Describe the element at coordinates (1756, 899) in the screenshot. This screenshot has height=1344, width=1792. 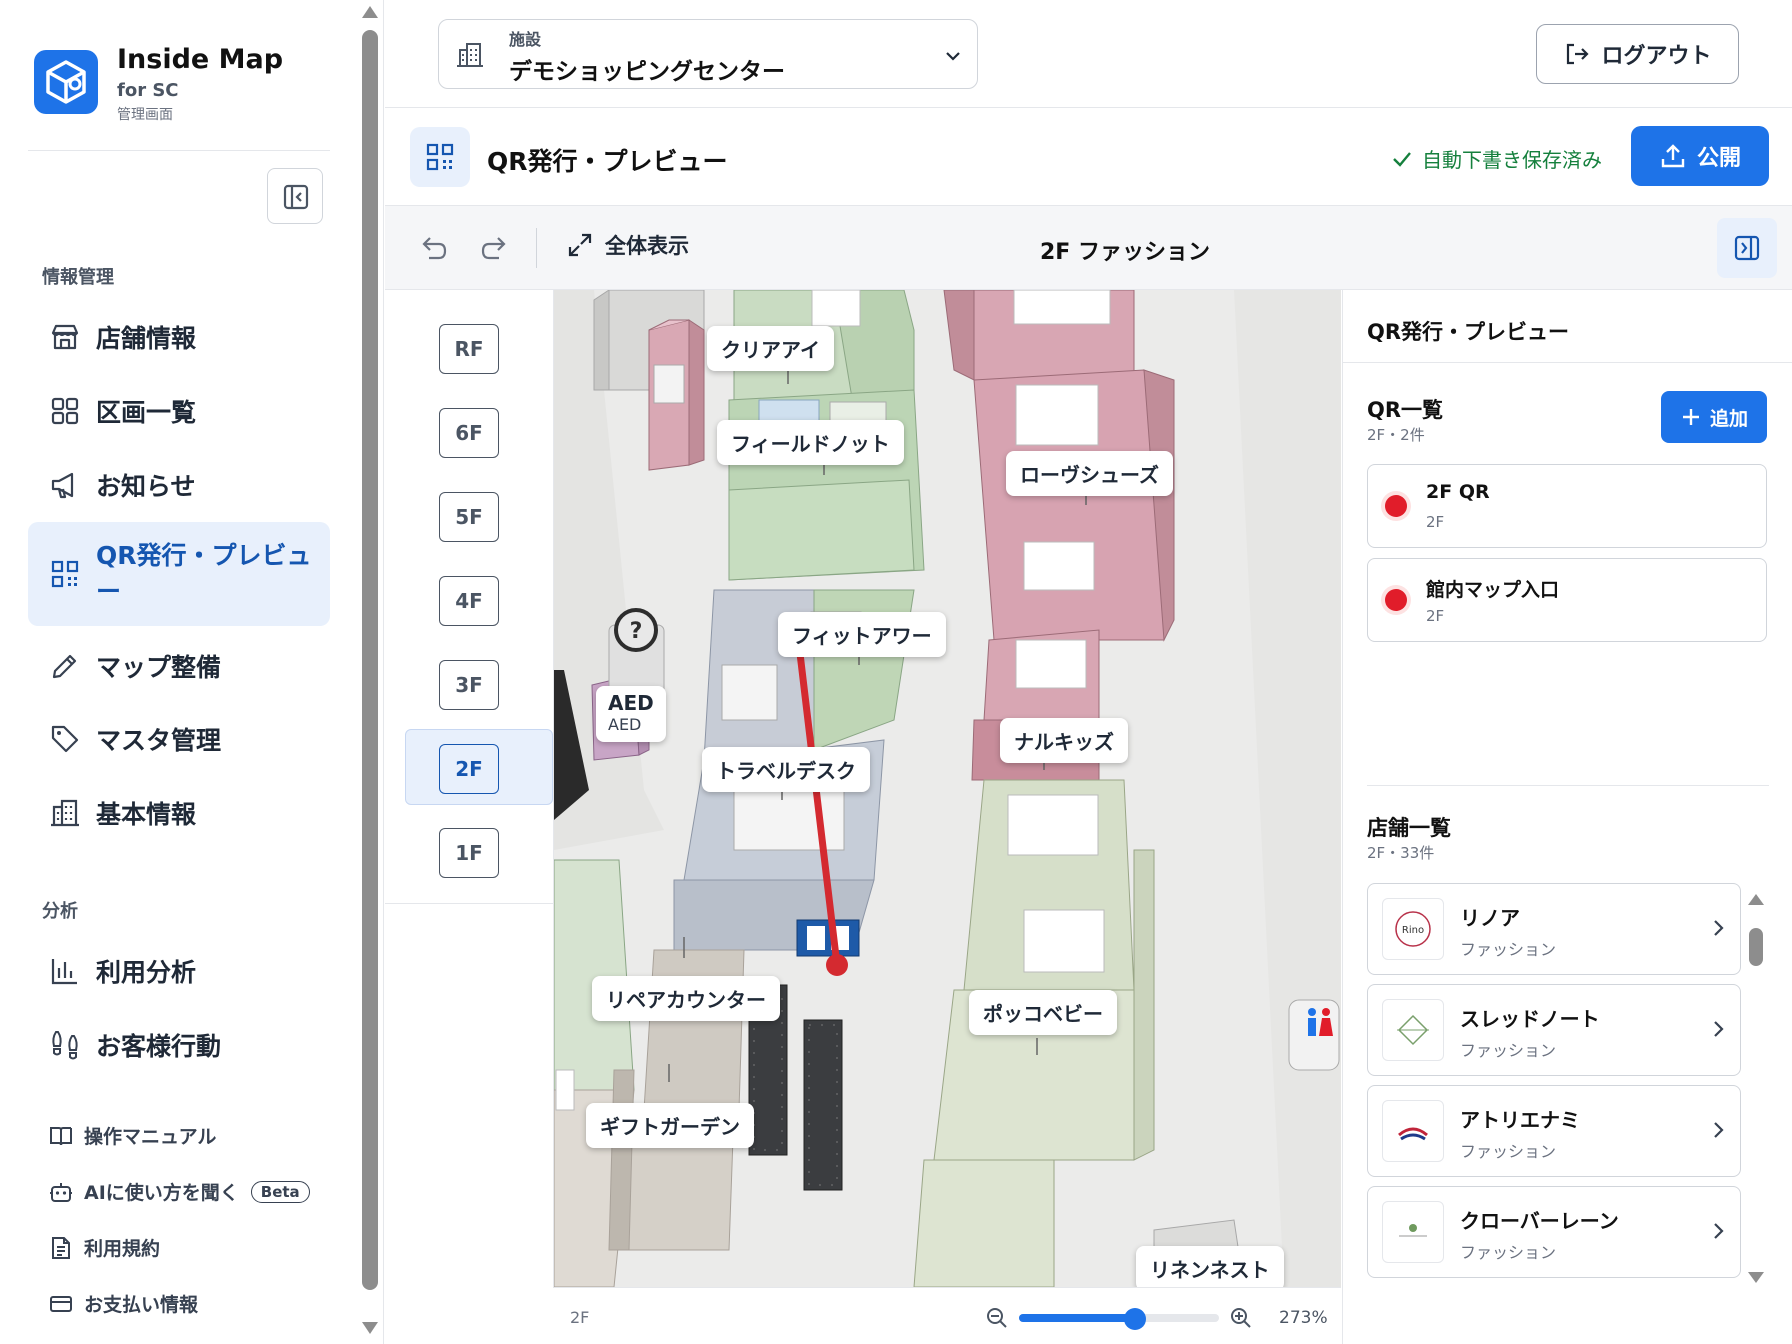
I see `shop-list-scroll-up` at that location.